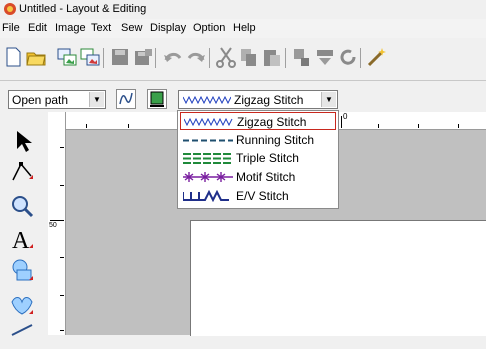 The image size is (486, 349). Describe the element at coordinates (22, 206) in the screenshot. I see `zoom-icon` at that location.